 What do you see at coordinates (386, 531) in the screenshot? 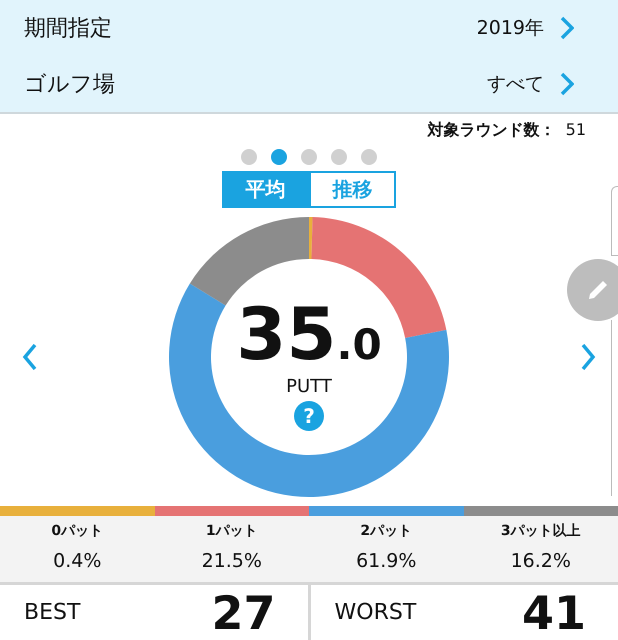
I see `legend-label: 2パット` at bounding box center [386, 531].